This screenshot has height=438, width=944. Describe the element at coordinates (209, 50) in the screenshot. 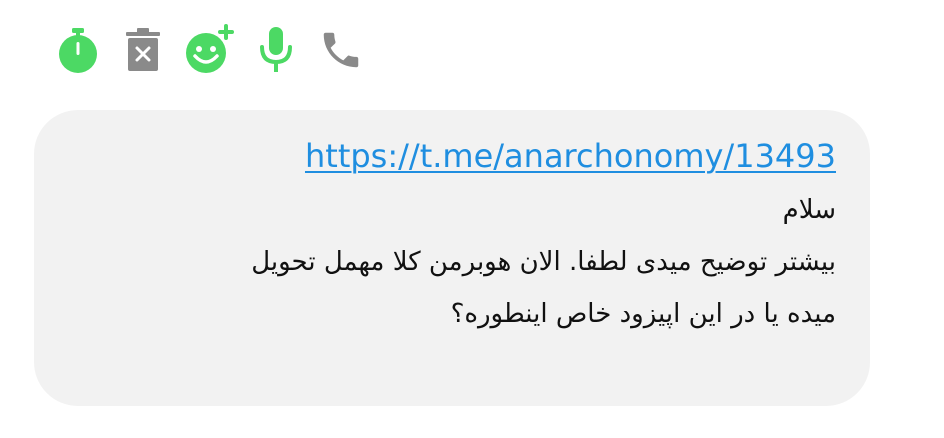

I see `add-reaction-icon` at that location.